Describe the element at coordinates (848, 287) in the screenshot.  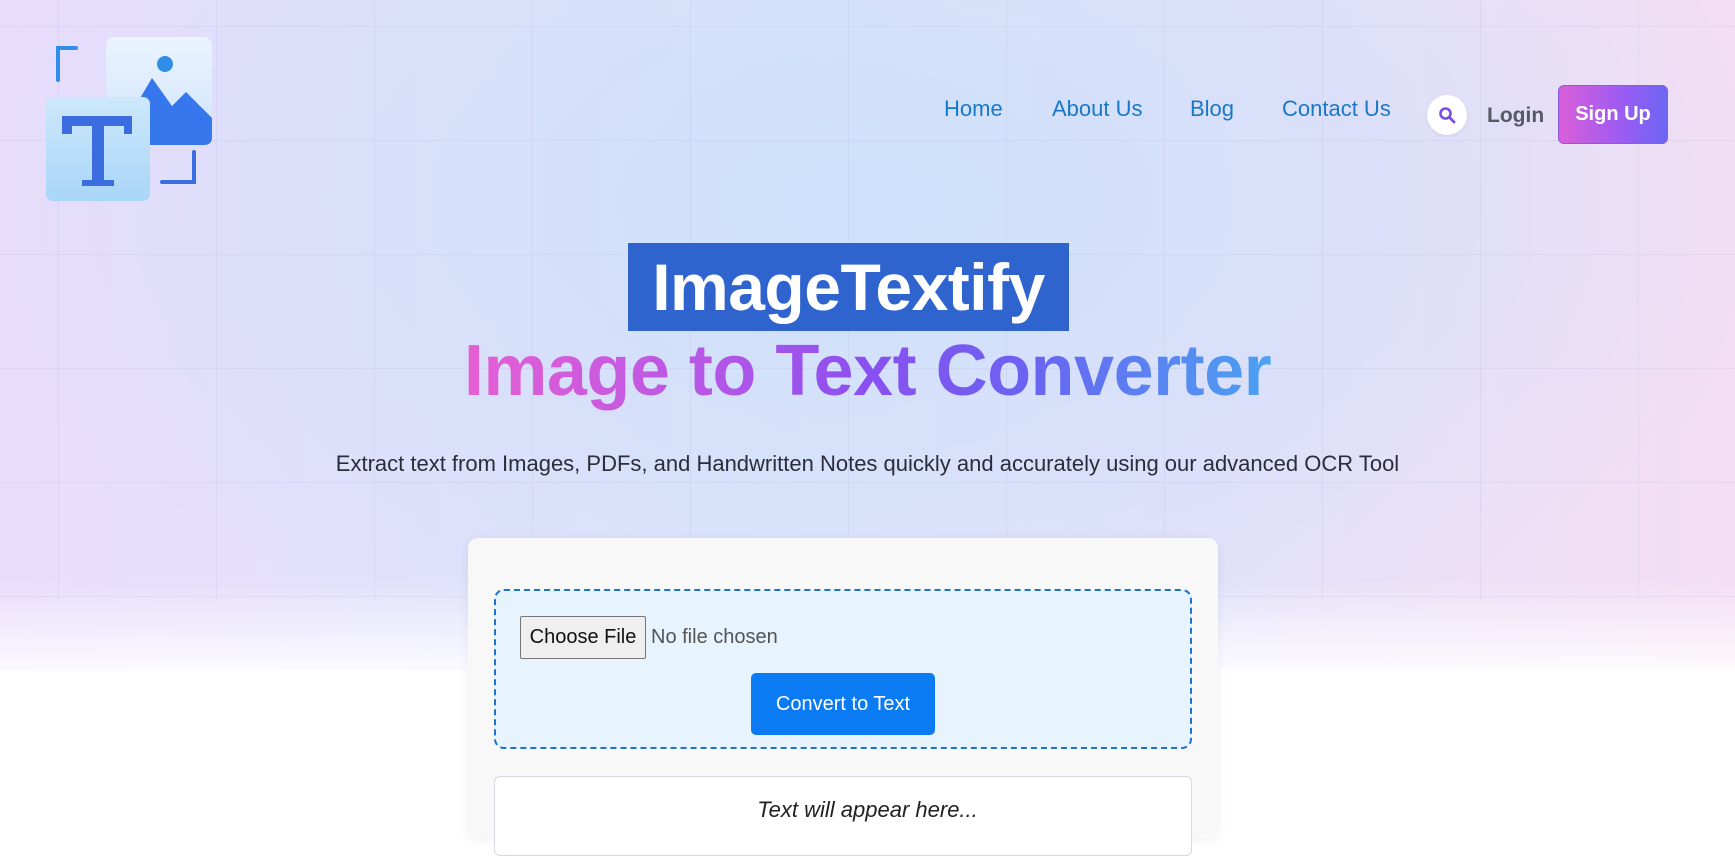
I see `brand-title: ImageTextify` at that location.